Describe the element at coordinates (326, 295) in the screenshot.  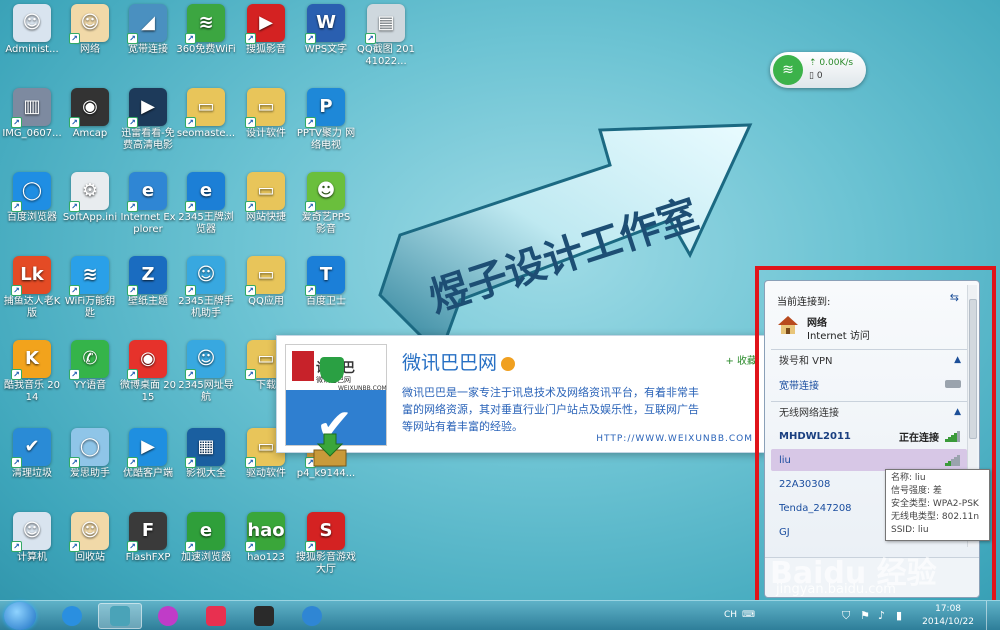
I see `desktop-icon-item: T ↗ 百度卫士` at that location.